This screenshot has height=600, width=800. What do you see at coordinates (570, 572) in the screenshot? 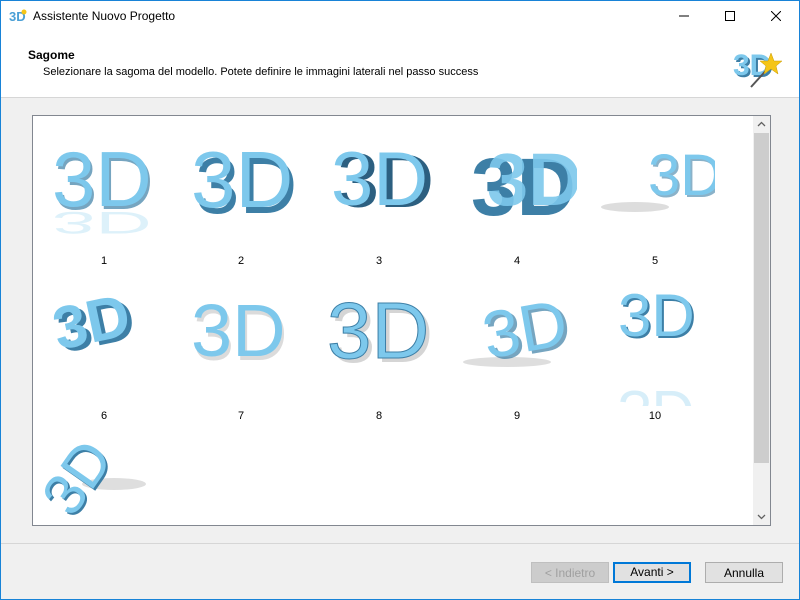
I see `back-button: < Indietro` at bounding box center [570, 572].